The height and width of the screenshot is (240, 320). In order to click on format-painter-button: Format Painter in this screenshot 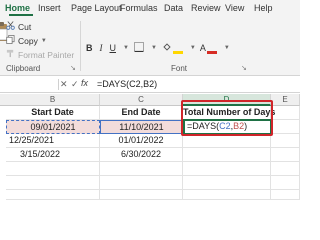, I will do `click(40, 54)`.